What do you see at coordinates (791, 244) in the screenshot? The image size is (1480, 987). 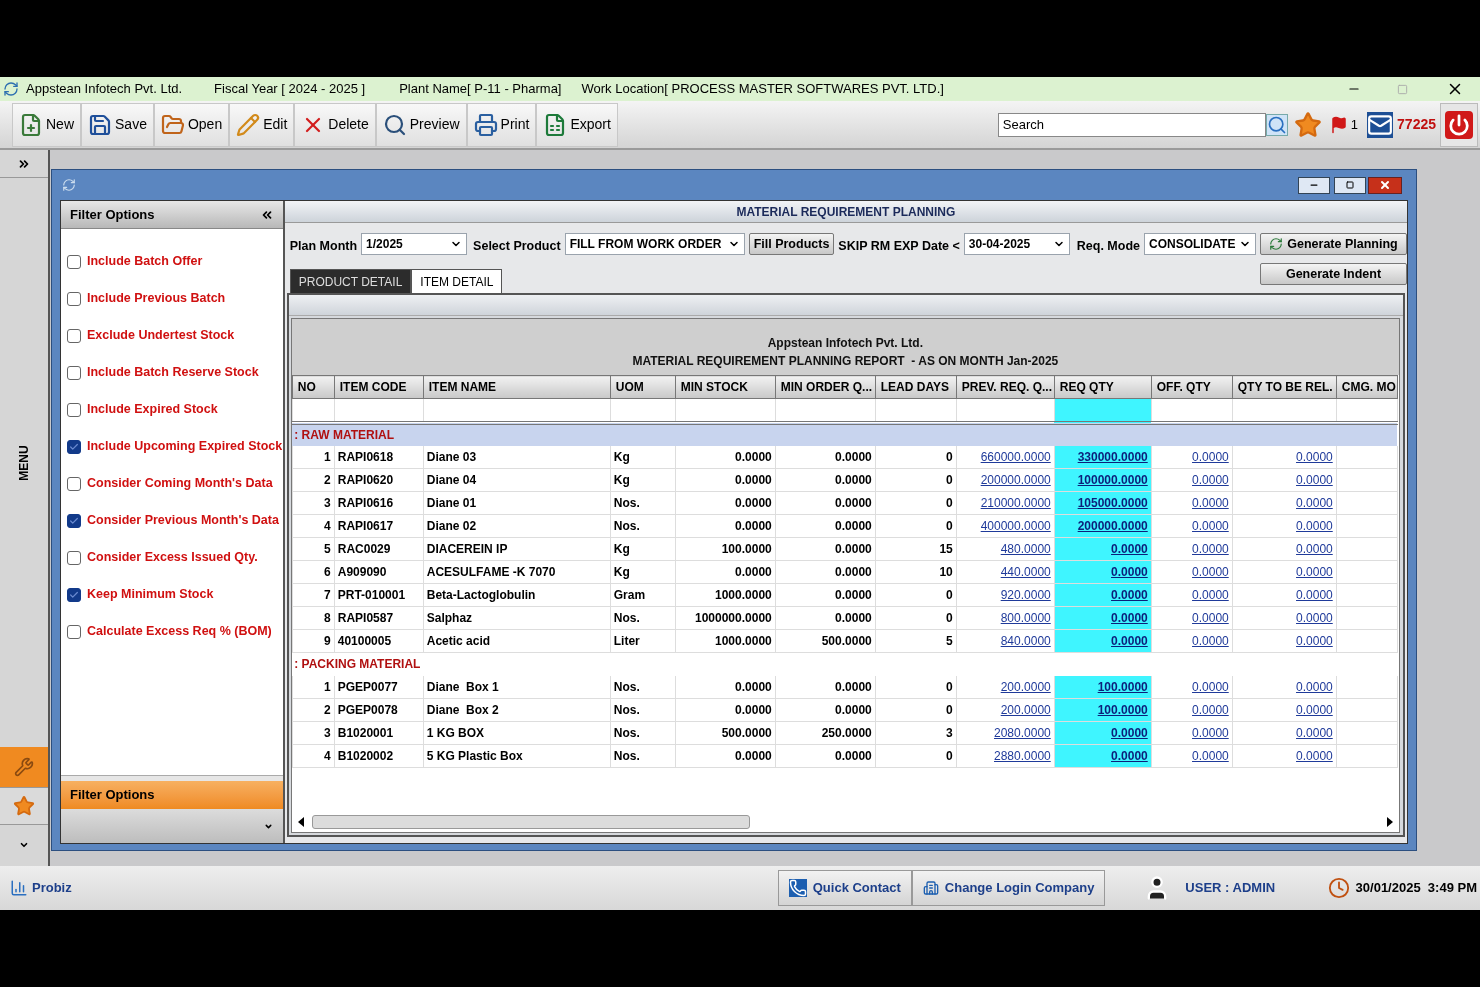 I see `fill-products-button: Fill Products` at bounding box center [791, 244].